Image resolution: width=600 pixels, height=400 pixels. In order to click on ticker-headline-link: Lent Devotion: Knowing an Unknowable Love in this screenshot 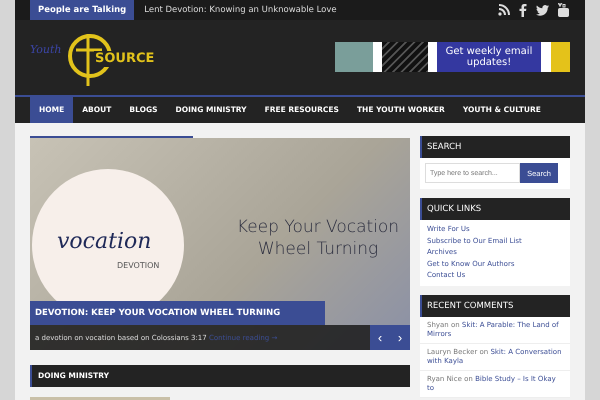, I will do `click(240, 10)`.